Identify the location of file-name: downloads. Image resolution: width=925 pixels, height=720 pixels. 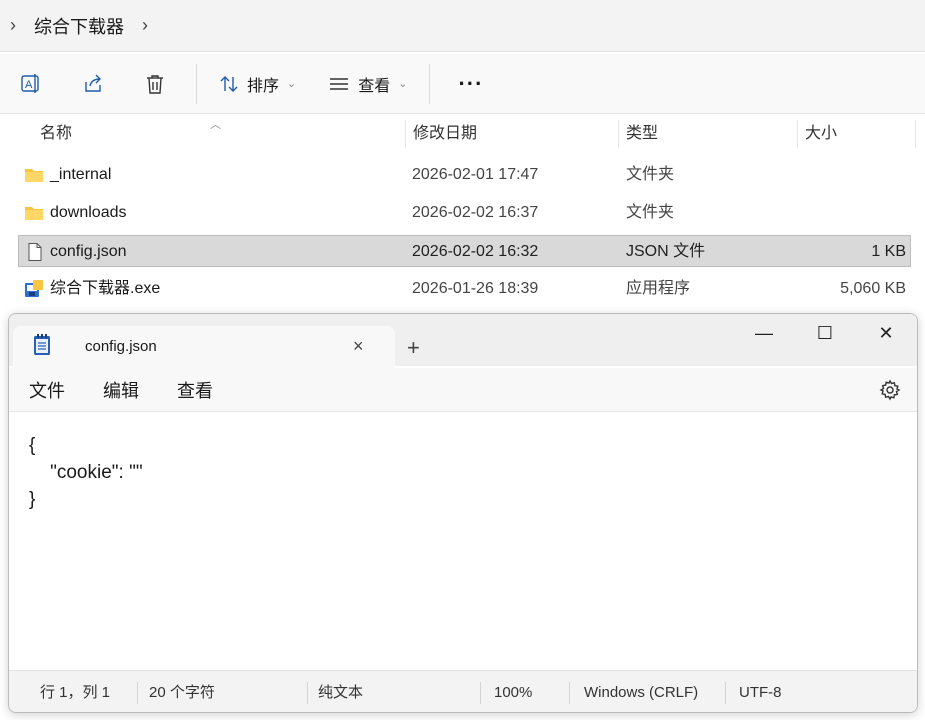
(88, 212).